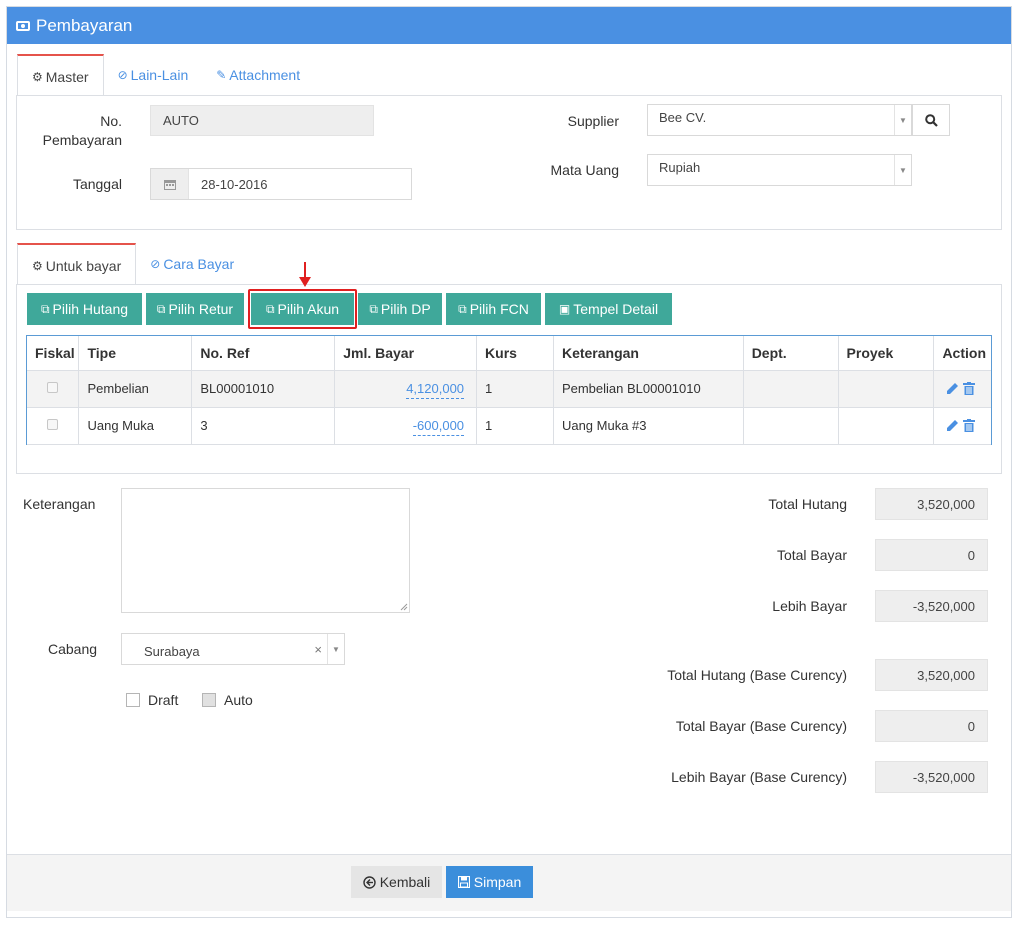 This screenshot has height=927, width=1024. Describe the element at coordinates (233, 649) in the screenshot. I see `cabang-select: Surabaya × ▼` at that location.